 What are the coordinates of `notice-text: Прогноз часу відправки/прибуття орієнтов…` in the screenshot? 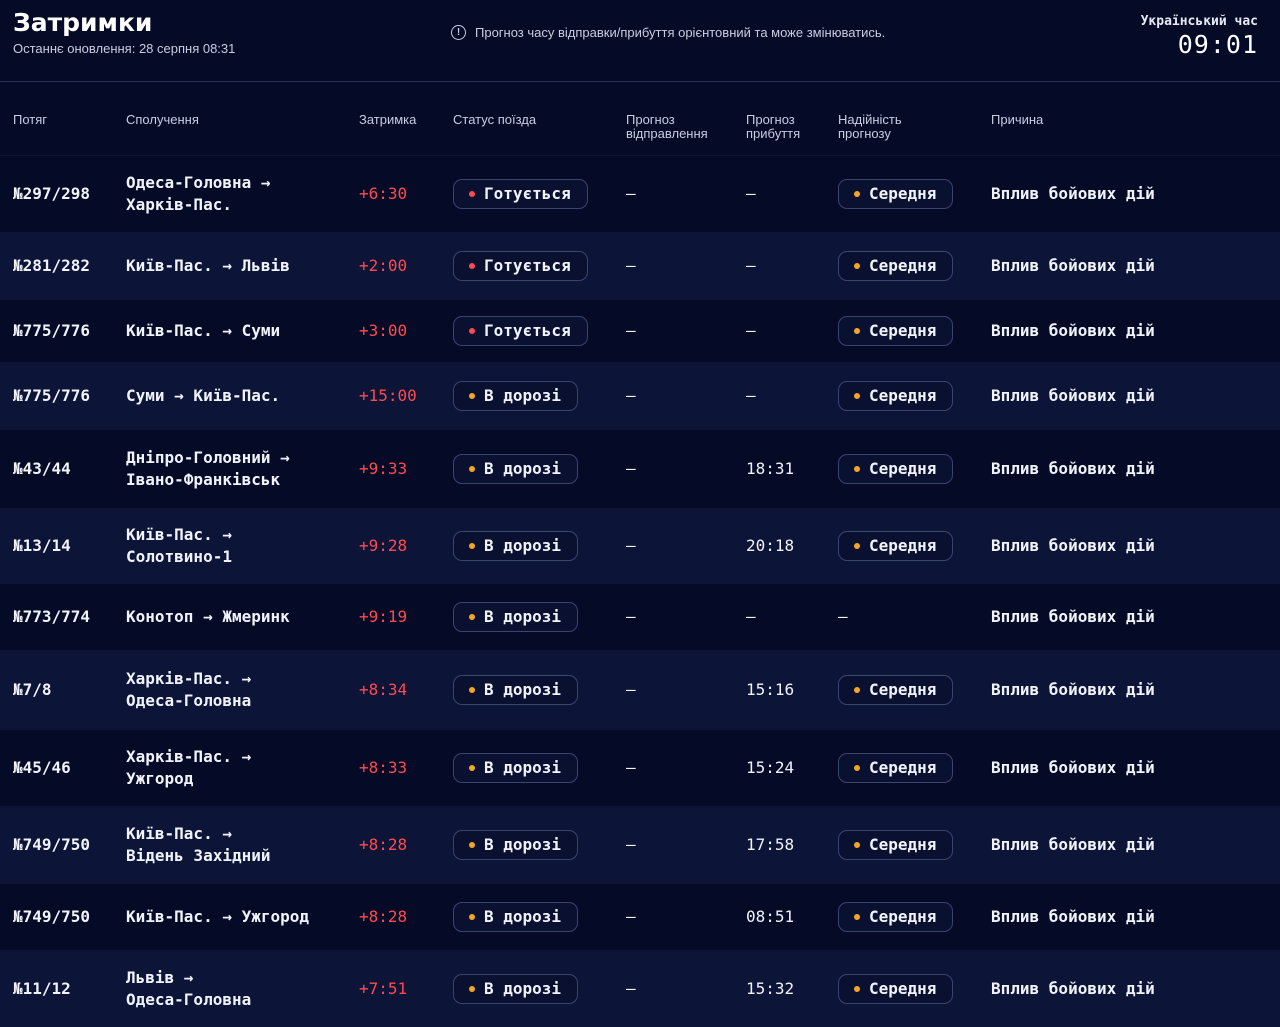 It's located at (680, 32).